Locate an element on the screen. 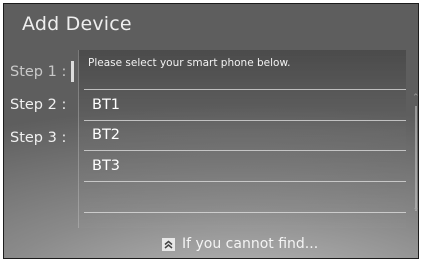  list-scrollbar: ⌃ ⌄ is located at coordinates (415, 136).